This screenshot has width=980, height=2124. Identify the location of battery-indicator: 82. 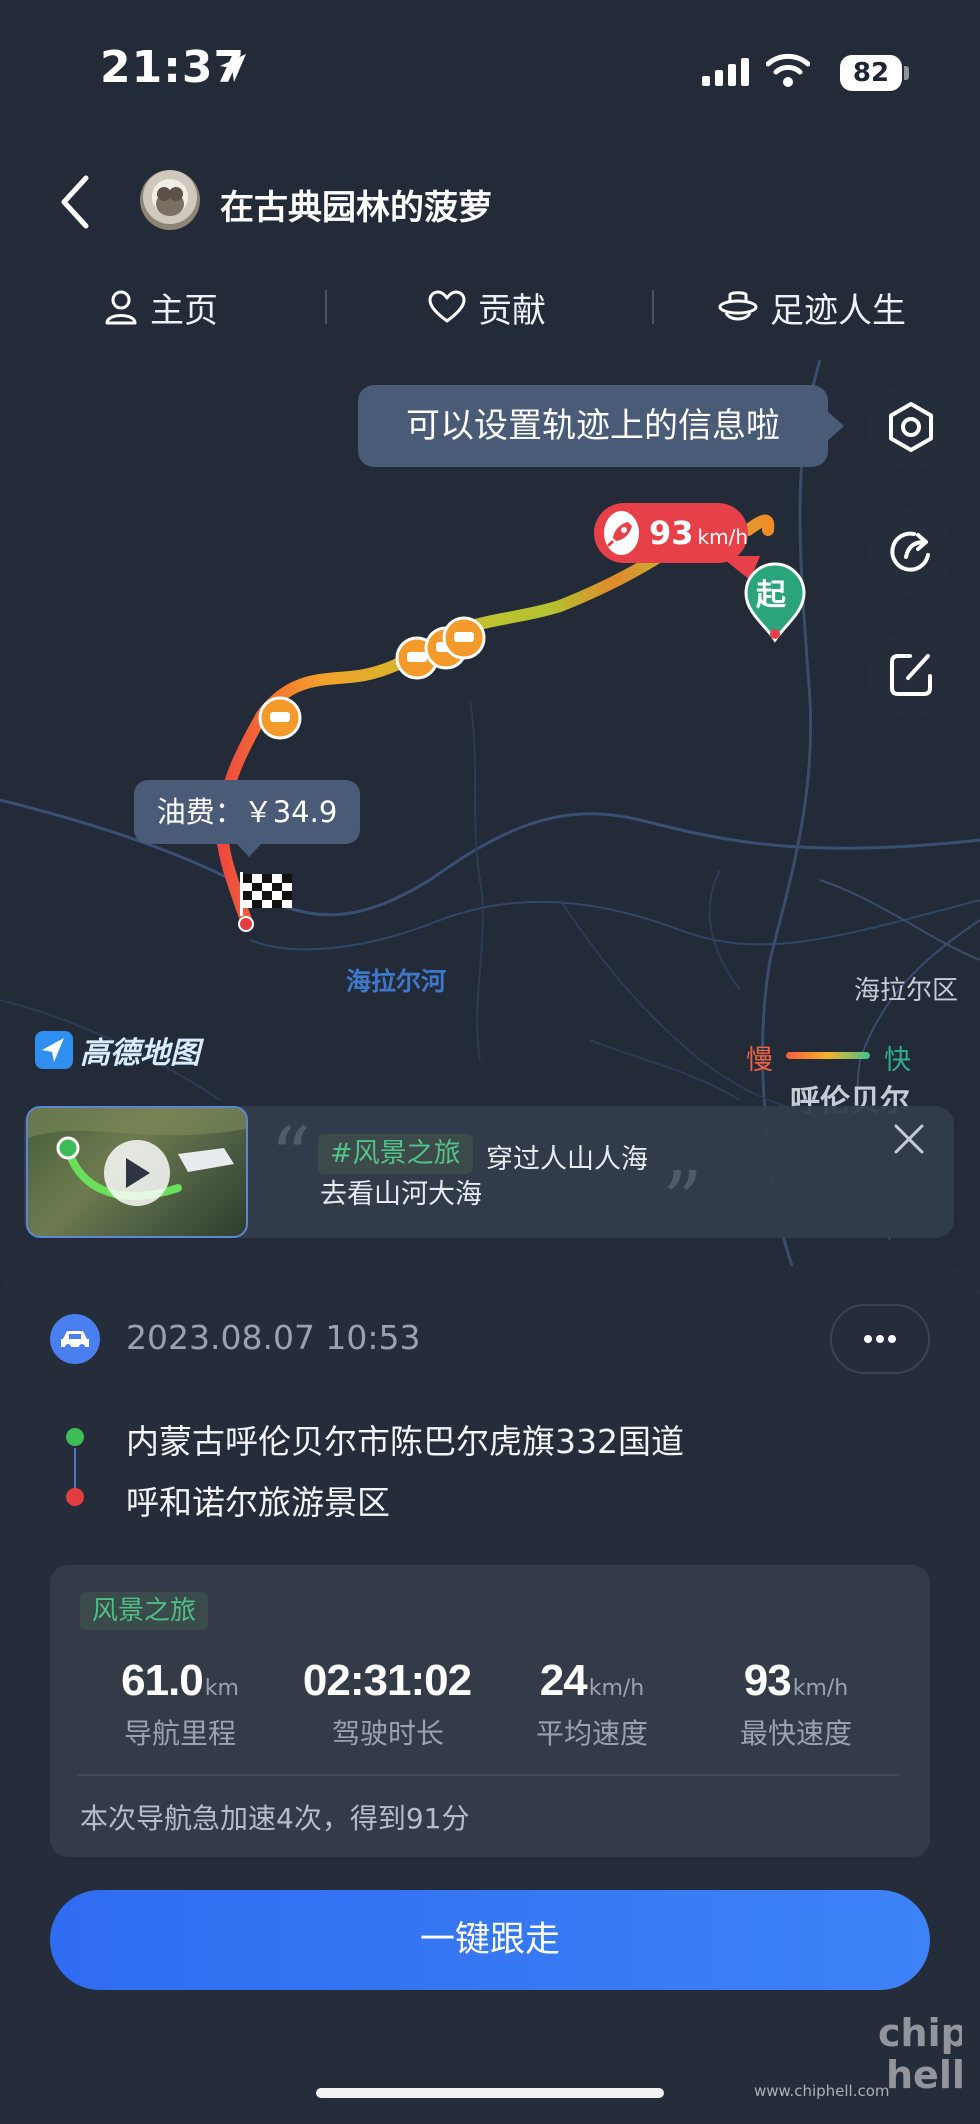
(871, 73).